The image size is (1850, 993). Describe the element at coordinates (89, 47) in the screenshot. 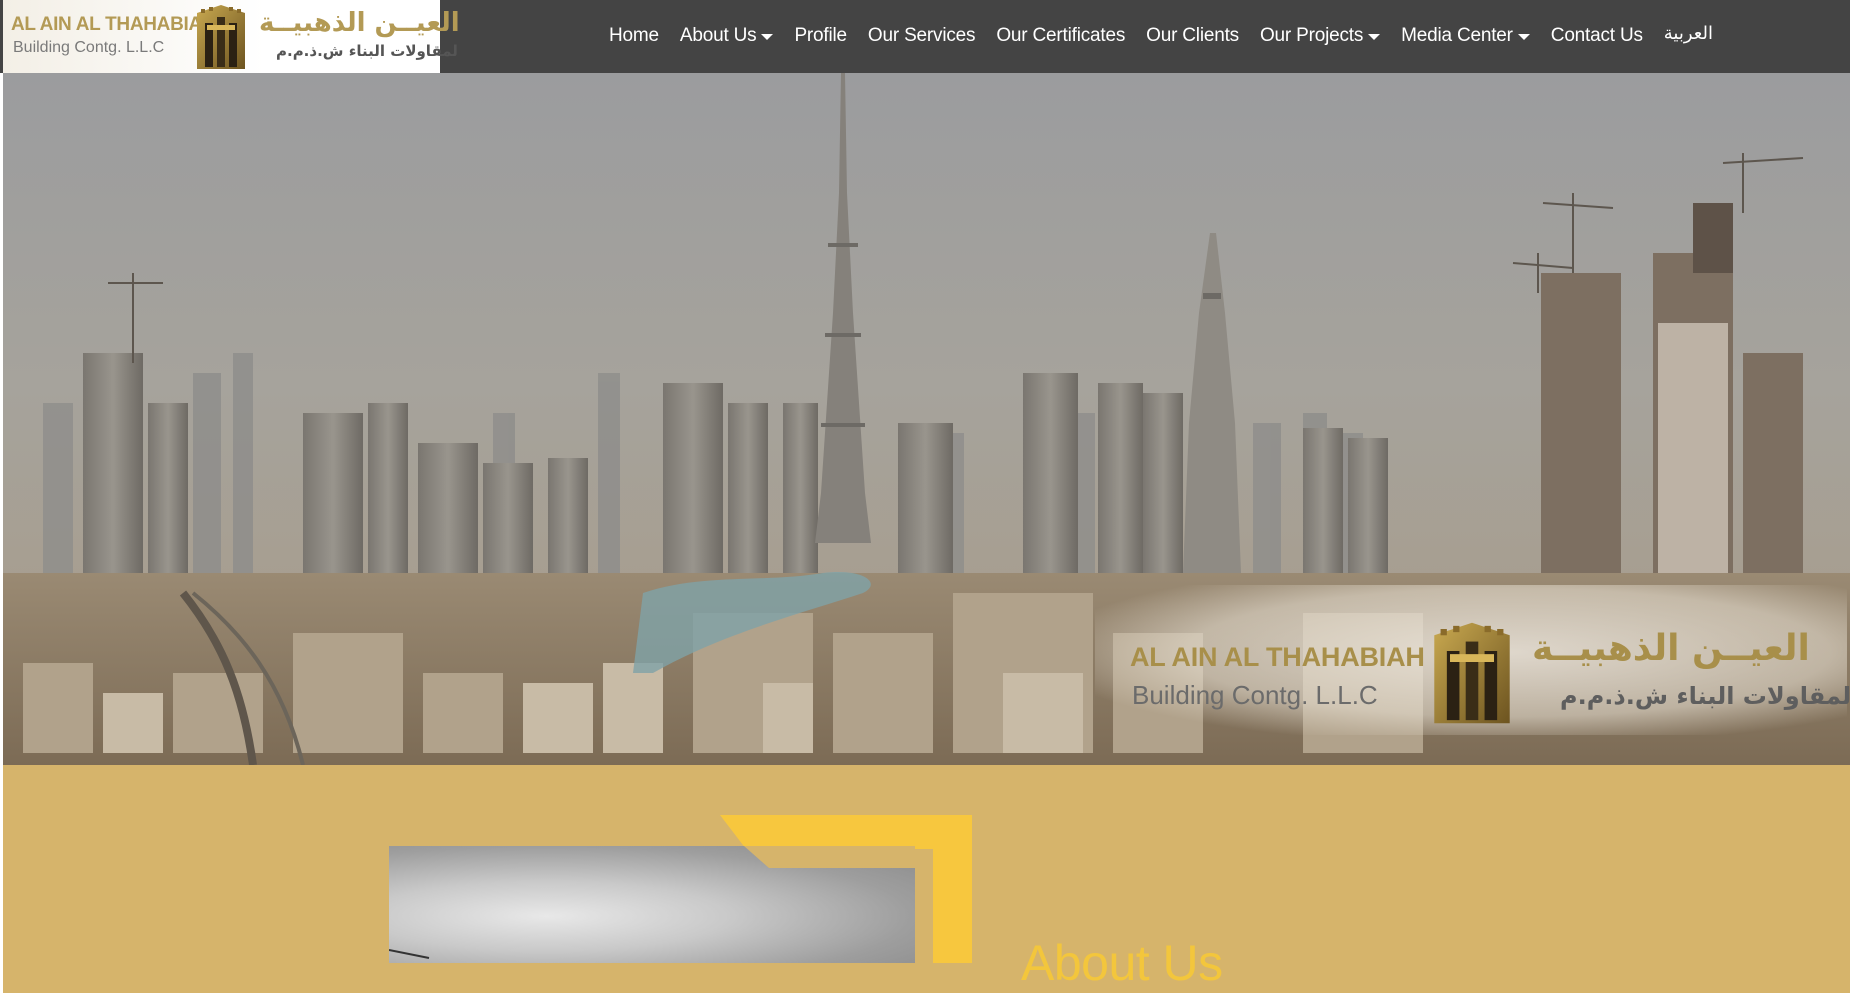

I see `brand-subtitle-en: Building Contg. L.L.C` at that location.